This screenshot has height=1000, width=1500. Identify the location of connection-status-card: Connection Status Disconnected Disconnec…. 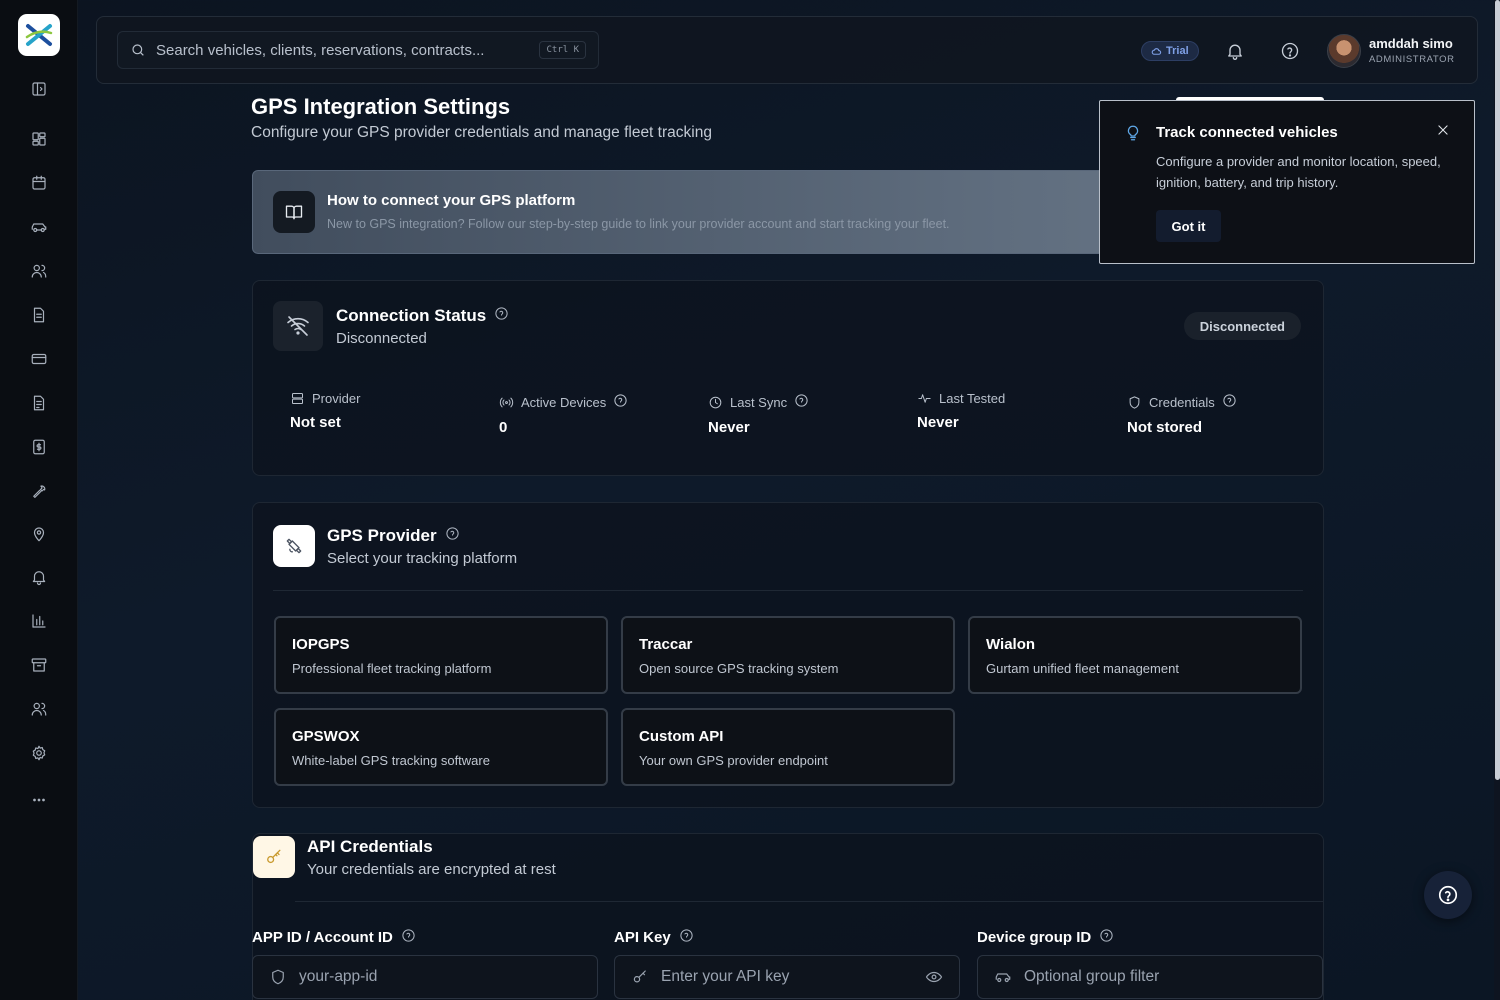
(788, 378).